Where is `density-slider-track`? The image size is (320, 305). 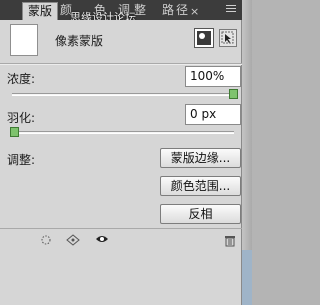 density-slider-track is located at coordinates (123, 94).